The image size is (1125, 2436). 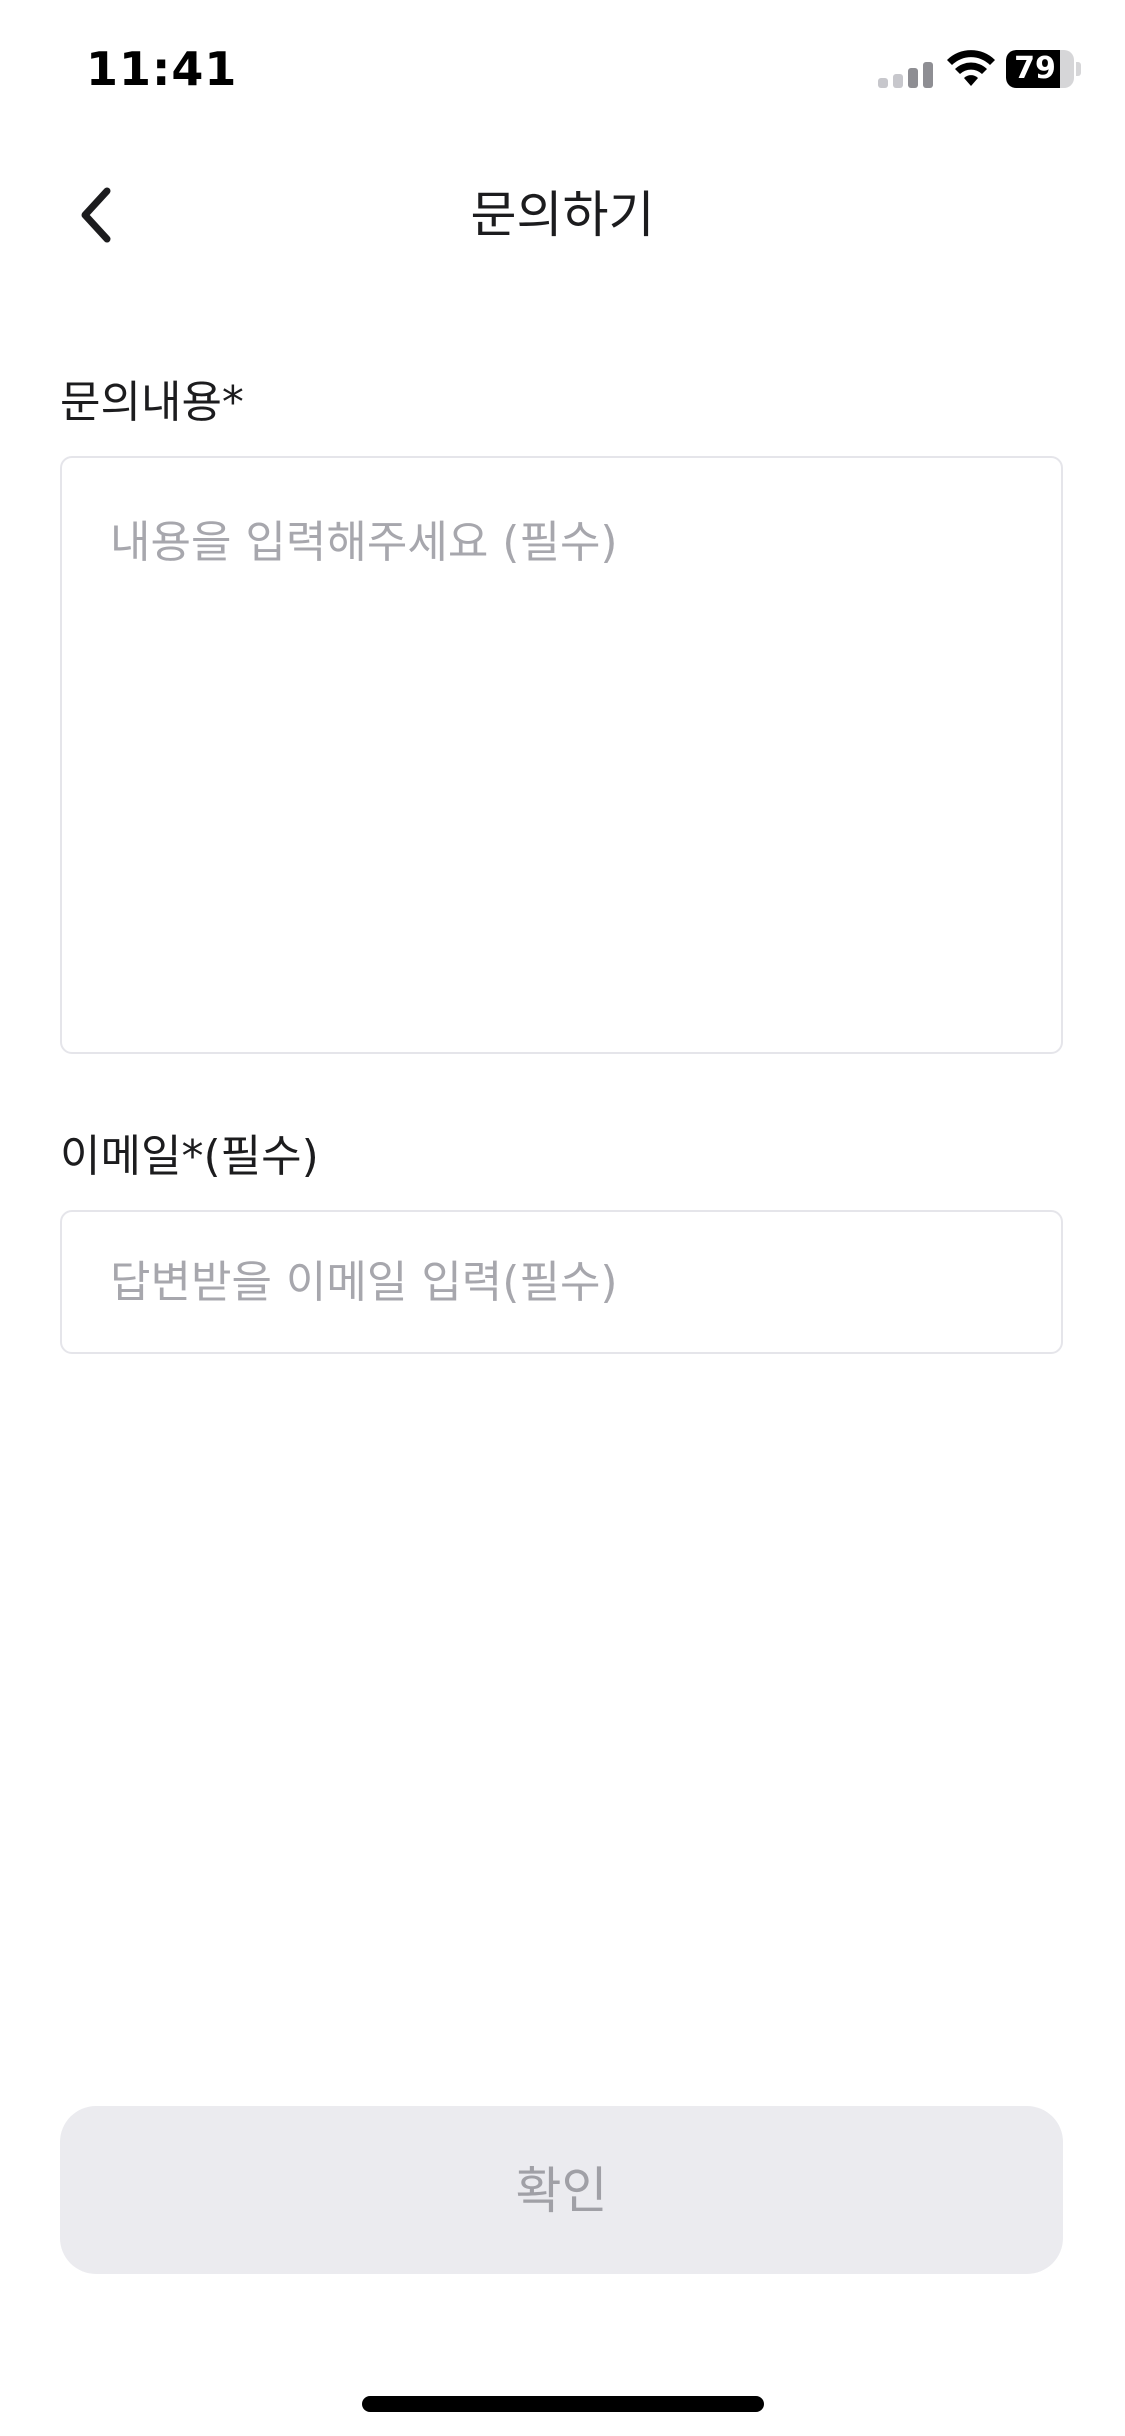 I want to click on battery-body: 79, so click(x=1040, y=69).